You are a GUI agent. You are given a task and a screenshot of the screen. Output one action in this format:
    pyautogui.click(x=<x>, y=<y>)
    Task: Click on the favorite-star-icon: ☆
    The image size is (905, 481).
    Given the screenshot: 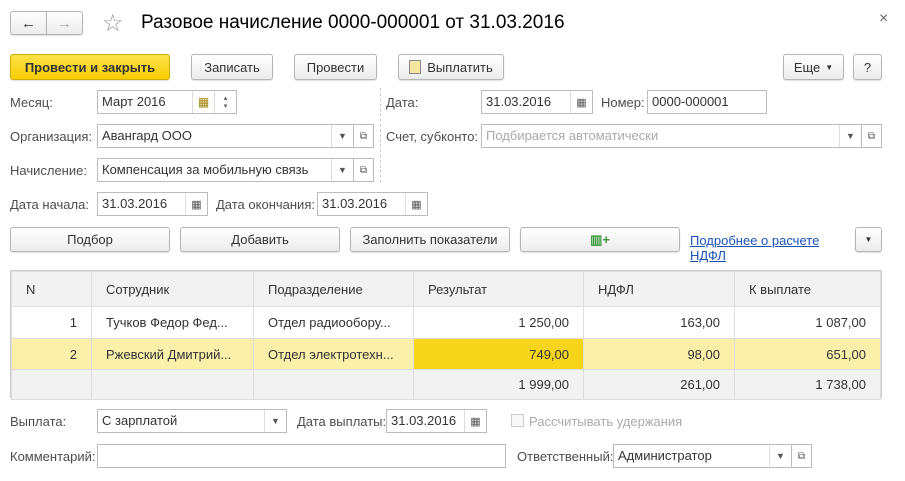 What is the action you would take?
    pyautogui.click(x=113, y=23)
    